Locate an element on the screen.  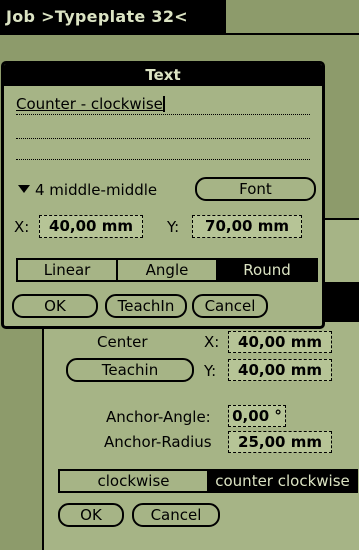
alignment-value: 4 middle-middle is located at coordinates (96, 190).